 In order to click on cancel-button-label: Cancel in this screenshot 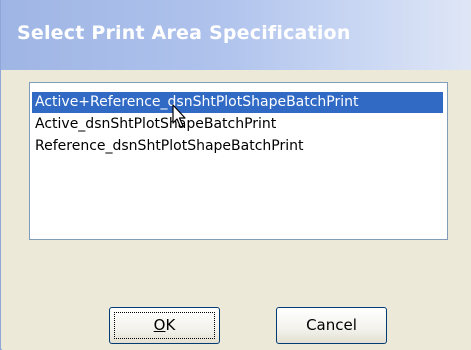, I will do `click(331, 325)`.